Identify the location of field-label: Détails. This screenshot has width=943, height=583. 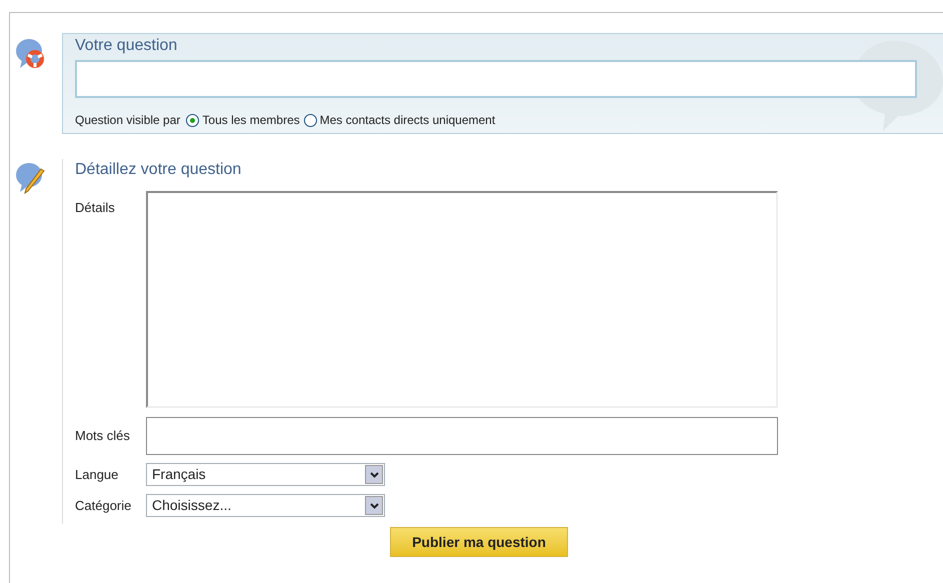
(95, 208).